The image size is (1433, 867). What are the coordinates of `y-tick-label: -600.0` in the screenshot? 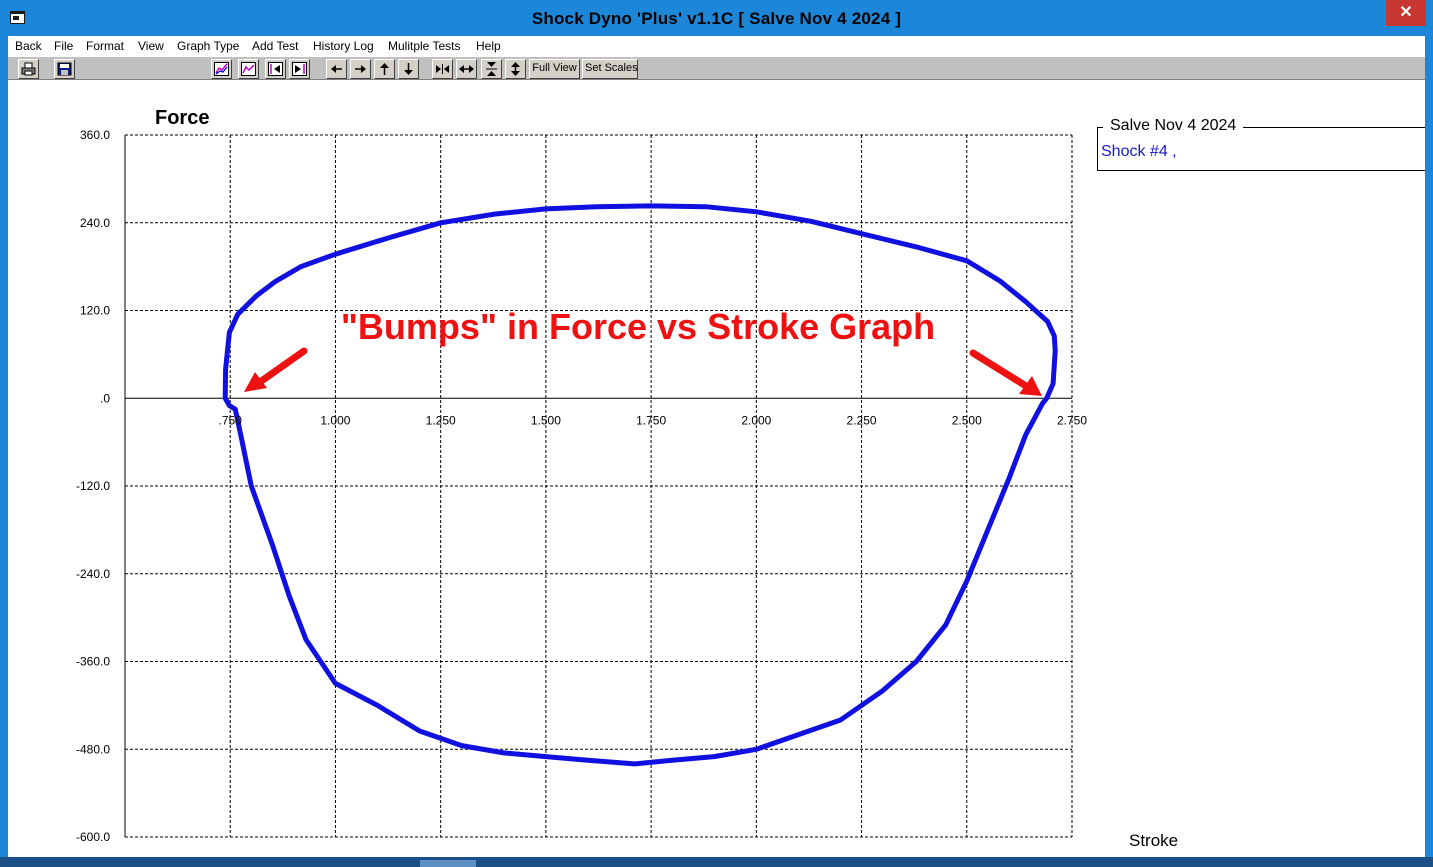 It's located at (93, 837).